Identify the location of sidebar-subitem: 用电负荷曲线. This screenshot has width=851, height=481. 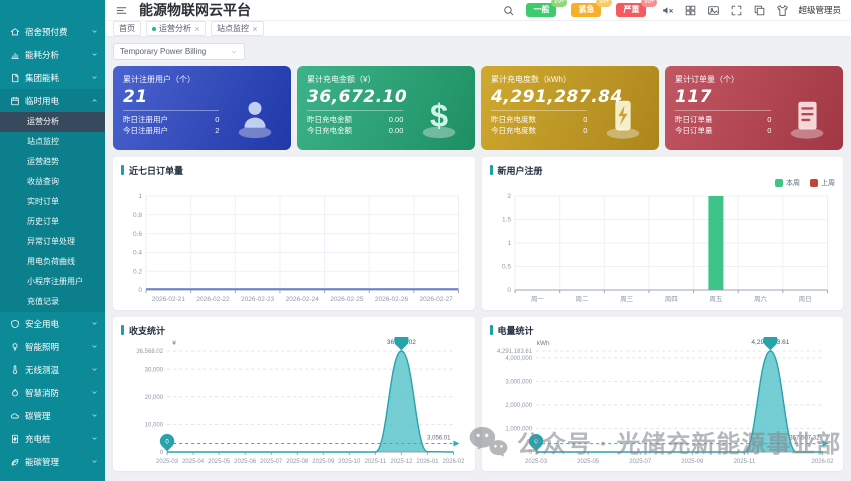
(52, 262).